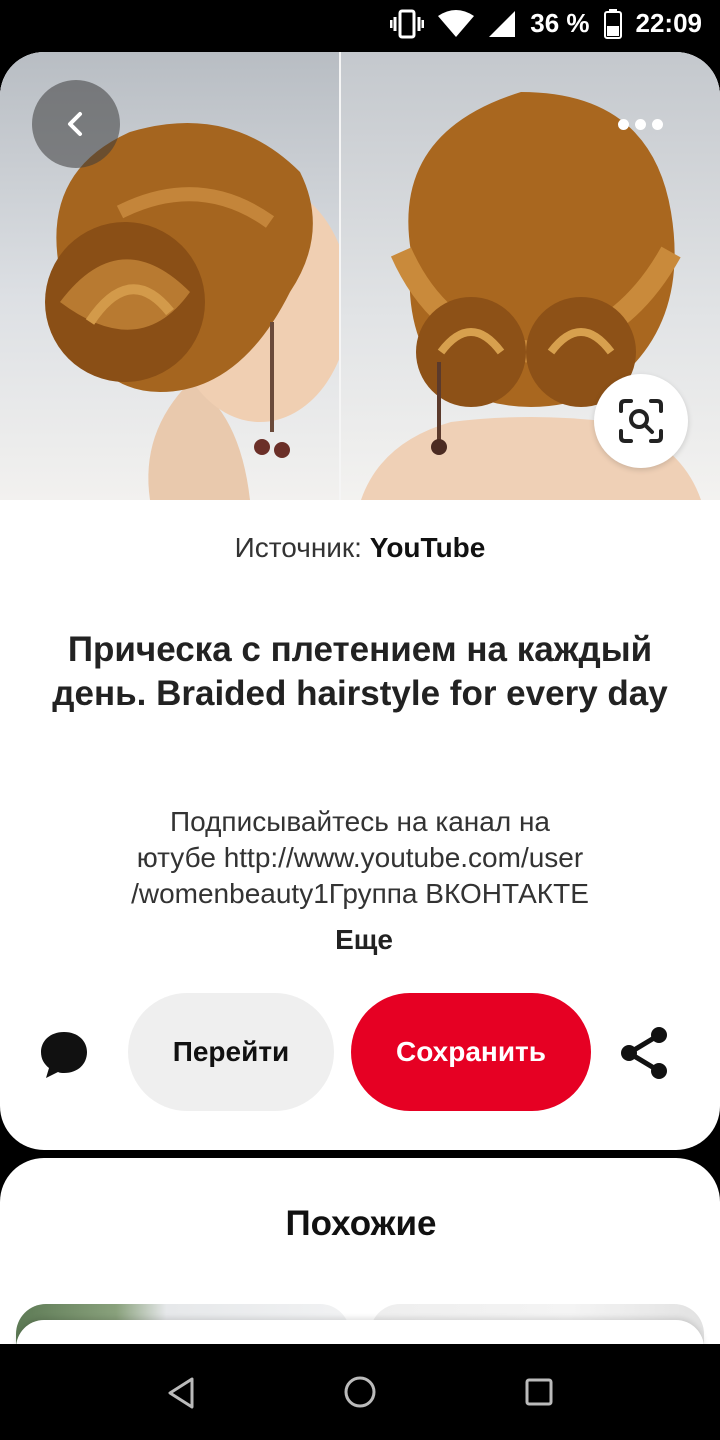 The height and width of the screenshot is (1440, 720). What do you see at coordinates (231, 1052) in the screenshot?
I see `visit-button: Перейти` at bounding box center [231, 1052].